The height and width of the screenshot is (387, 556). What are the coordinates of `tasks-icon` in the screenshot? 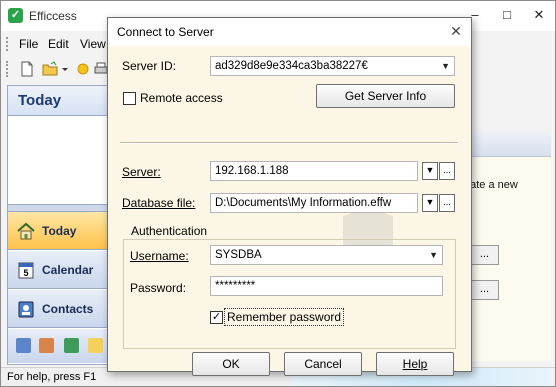 It's located at (23, 345).